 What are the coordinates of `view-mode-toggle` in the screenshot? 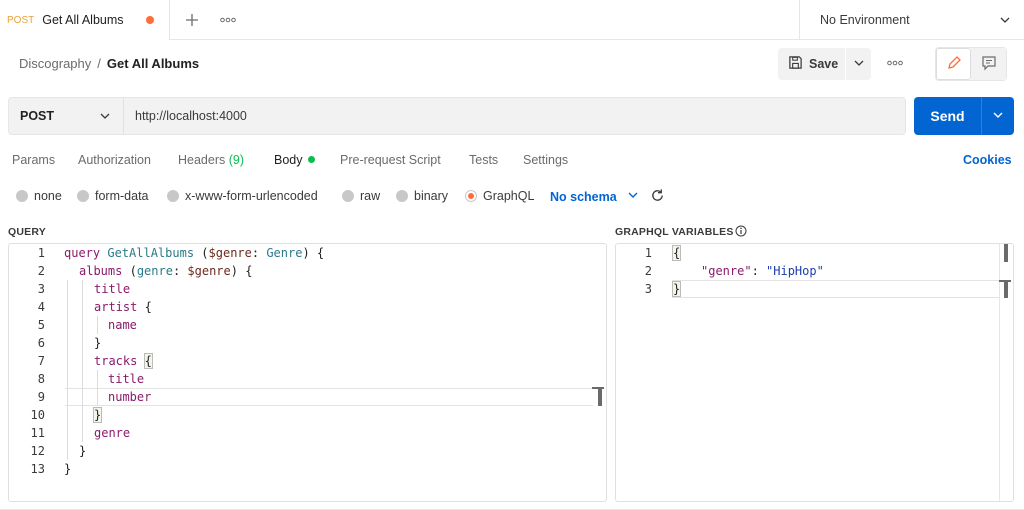 It's located at (971, 64).